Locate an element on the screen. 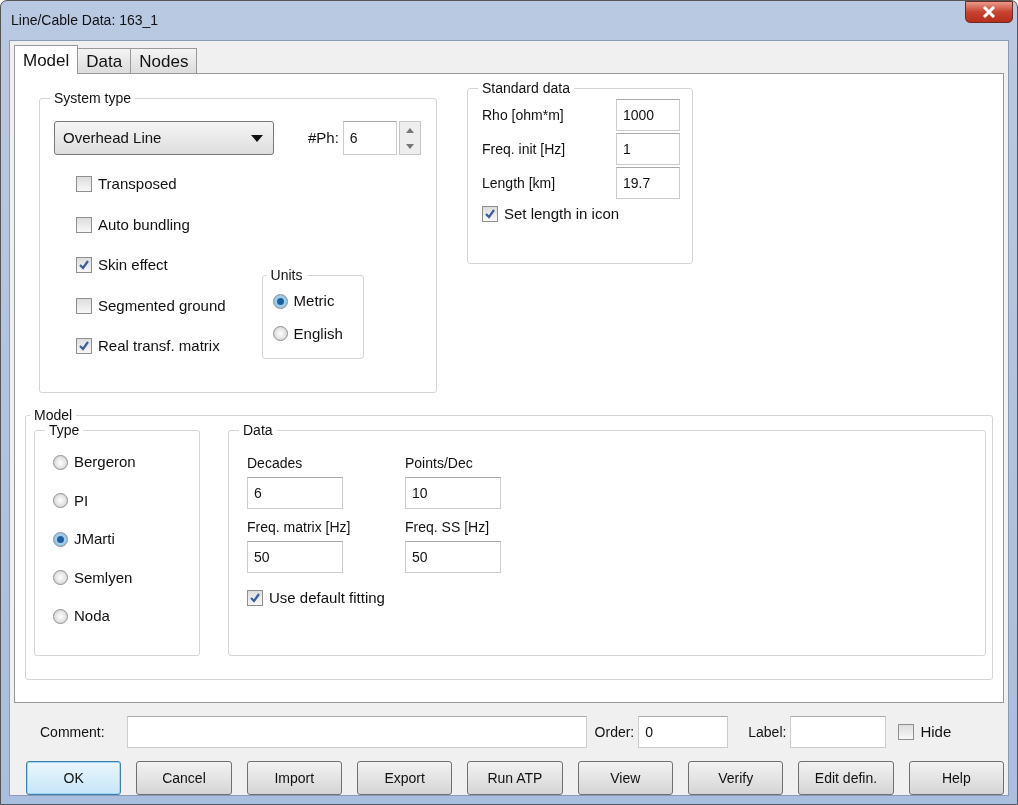 The image size is (1018, 805). dropdown-value: Overhead Line is located at coordinates (112, 137).